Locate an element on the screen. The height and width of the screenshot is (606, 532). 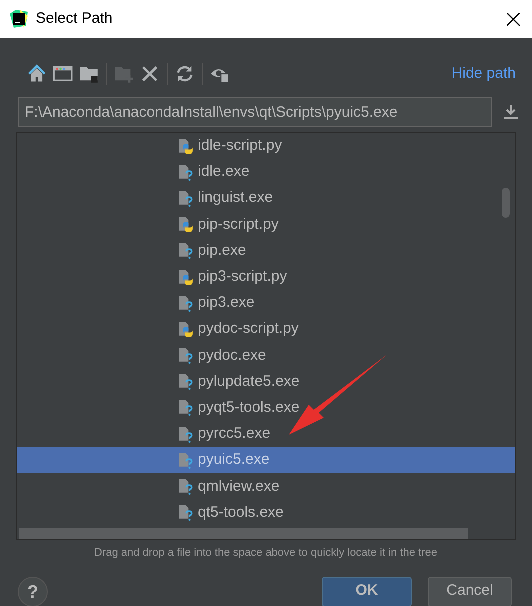
file-name: idle.exe is located at coordinates (224, 172).